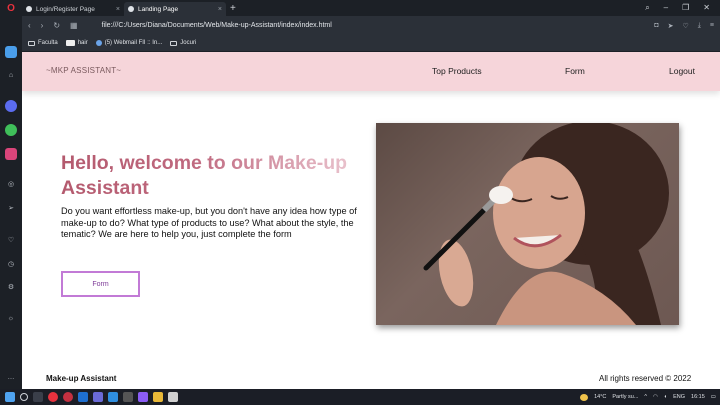  What do you see at coordinates (82, 43) in the screenshot?
I see `bookmark-label: hair` at bounding box center [82, 43].